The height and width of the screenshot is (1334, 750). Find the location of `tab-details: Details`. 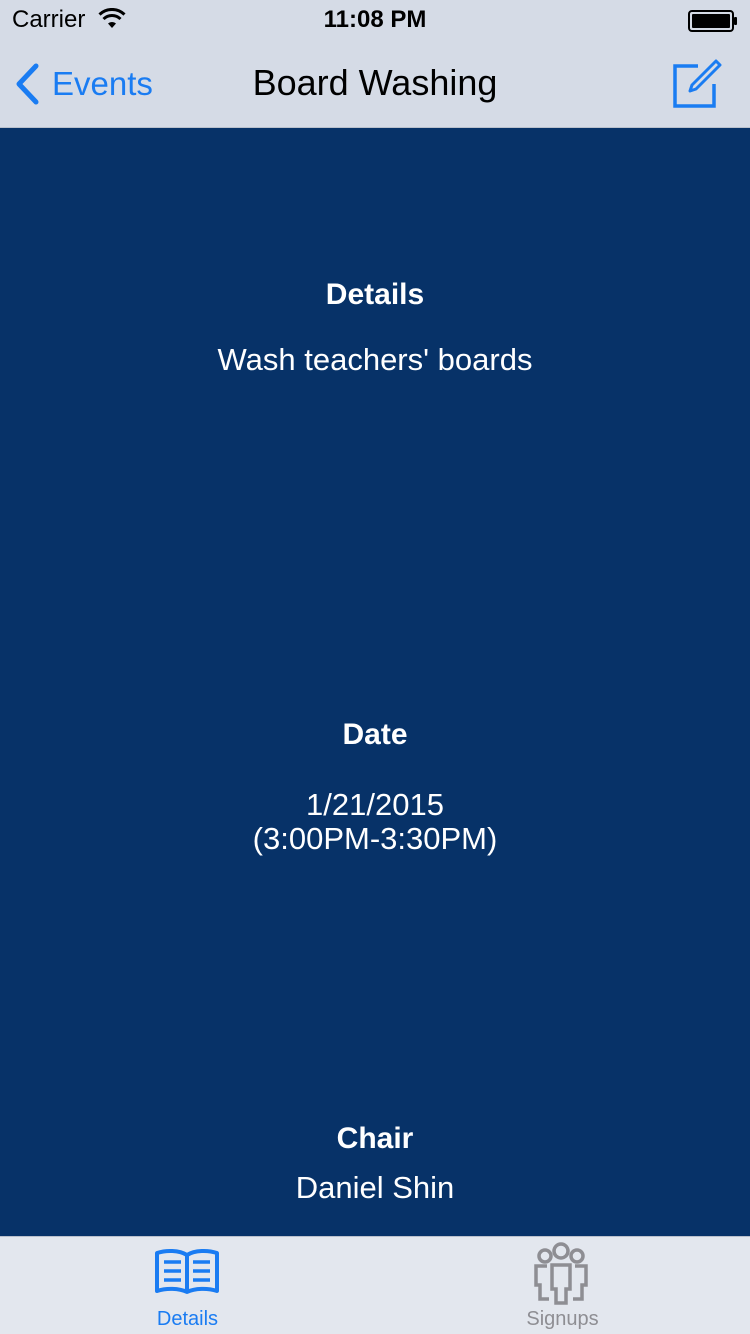

tab-details: Details is located at coordinates (187, 1285).